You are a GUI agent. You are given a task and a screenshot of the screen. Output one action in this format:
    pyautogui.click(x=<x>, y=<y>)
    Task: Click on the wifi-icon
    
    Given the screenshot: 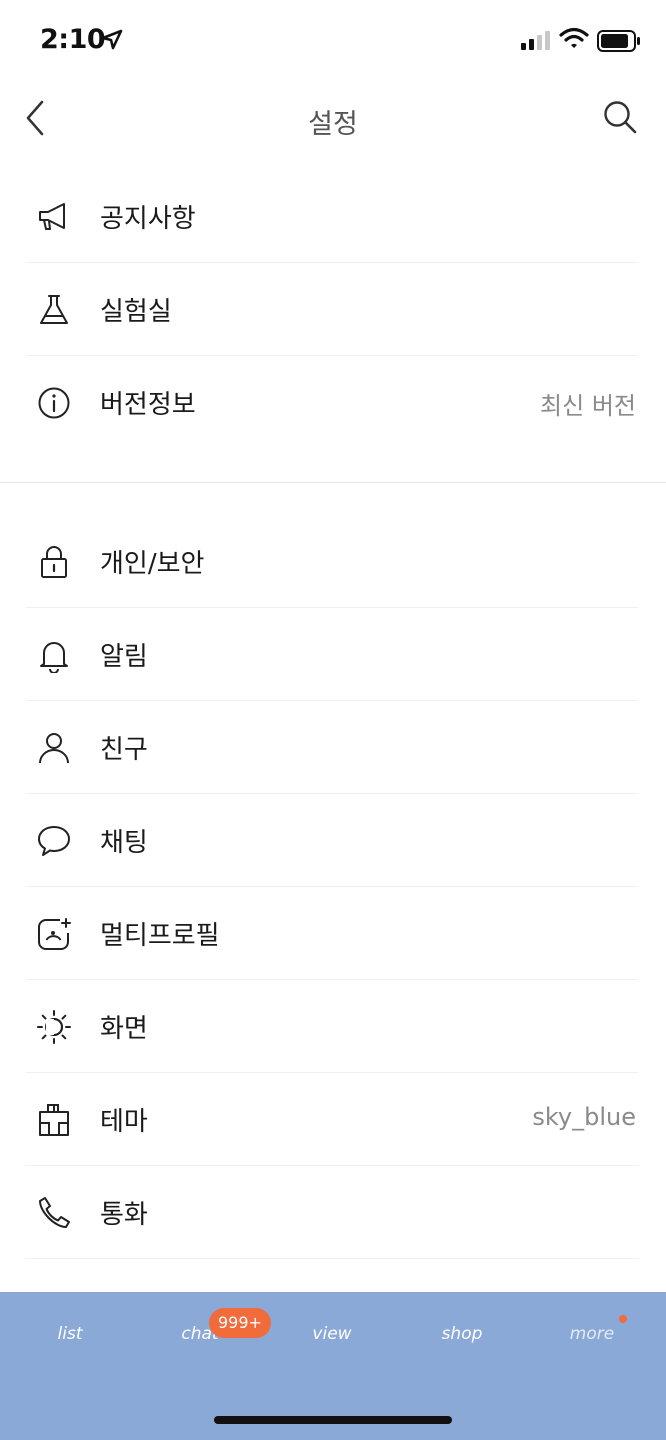 What is the action you would take?
    pyautogui.click(x=574, y=37)
    